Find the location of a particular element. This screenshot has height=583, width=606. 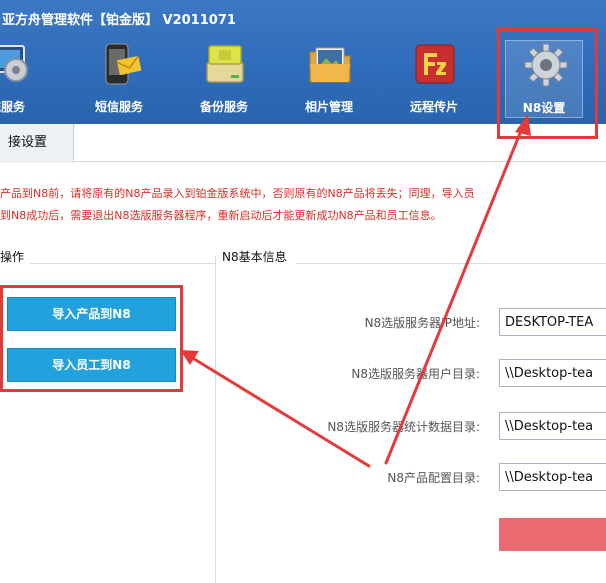

toolbar-item-service: 统服务 is located at coordinates (23, 79).